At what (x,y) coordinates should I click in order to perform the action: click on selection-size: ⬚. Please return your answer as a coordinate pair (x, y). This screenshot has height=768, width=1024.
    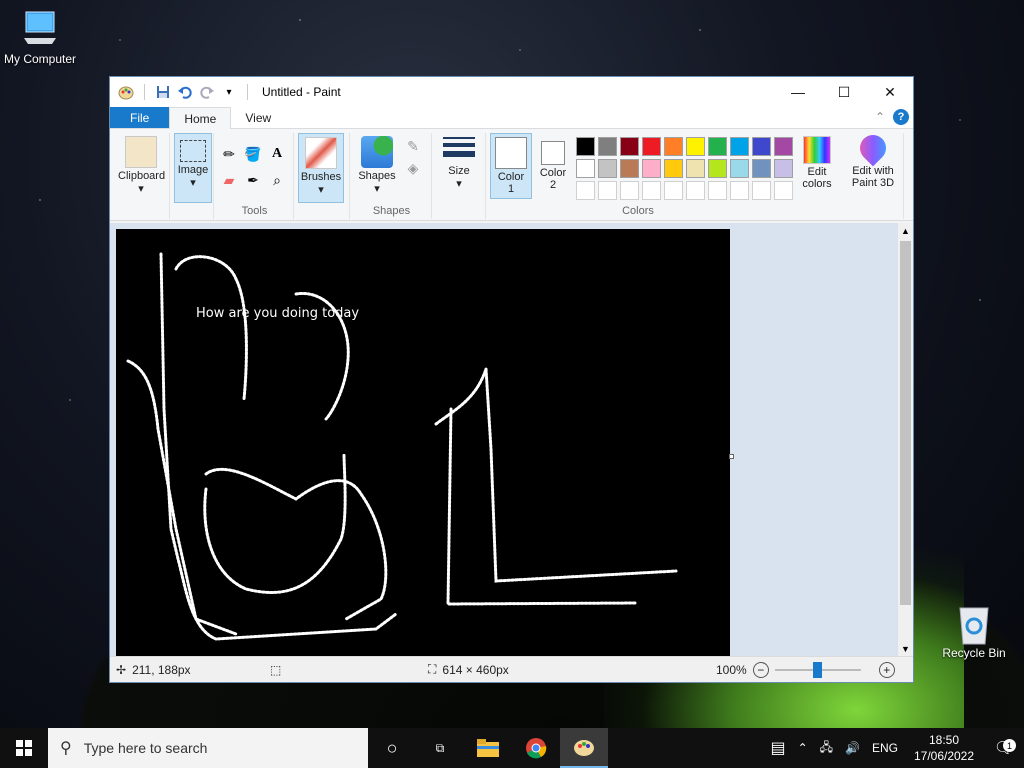
    Looking at the image, I should click on (275, 670).